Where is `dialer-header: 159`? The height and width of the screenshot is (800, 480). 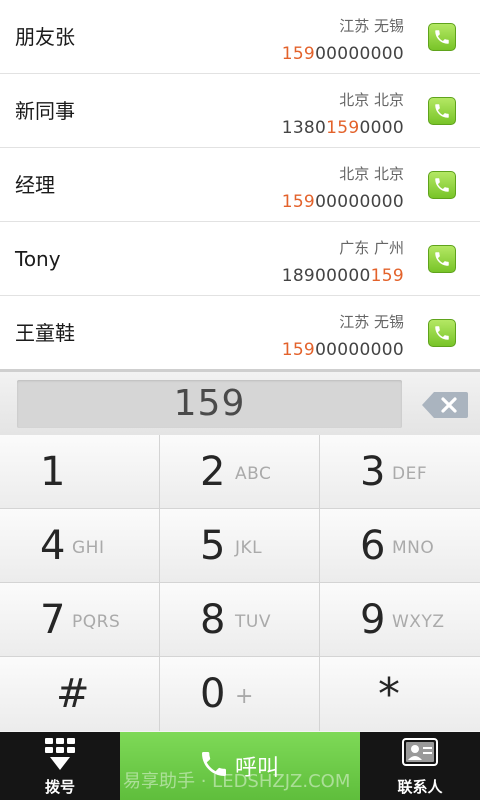
dialer-header: 159 is located at coordinates (240, 402).